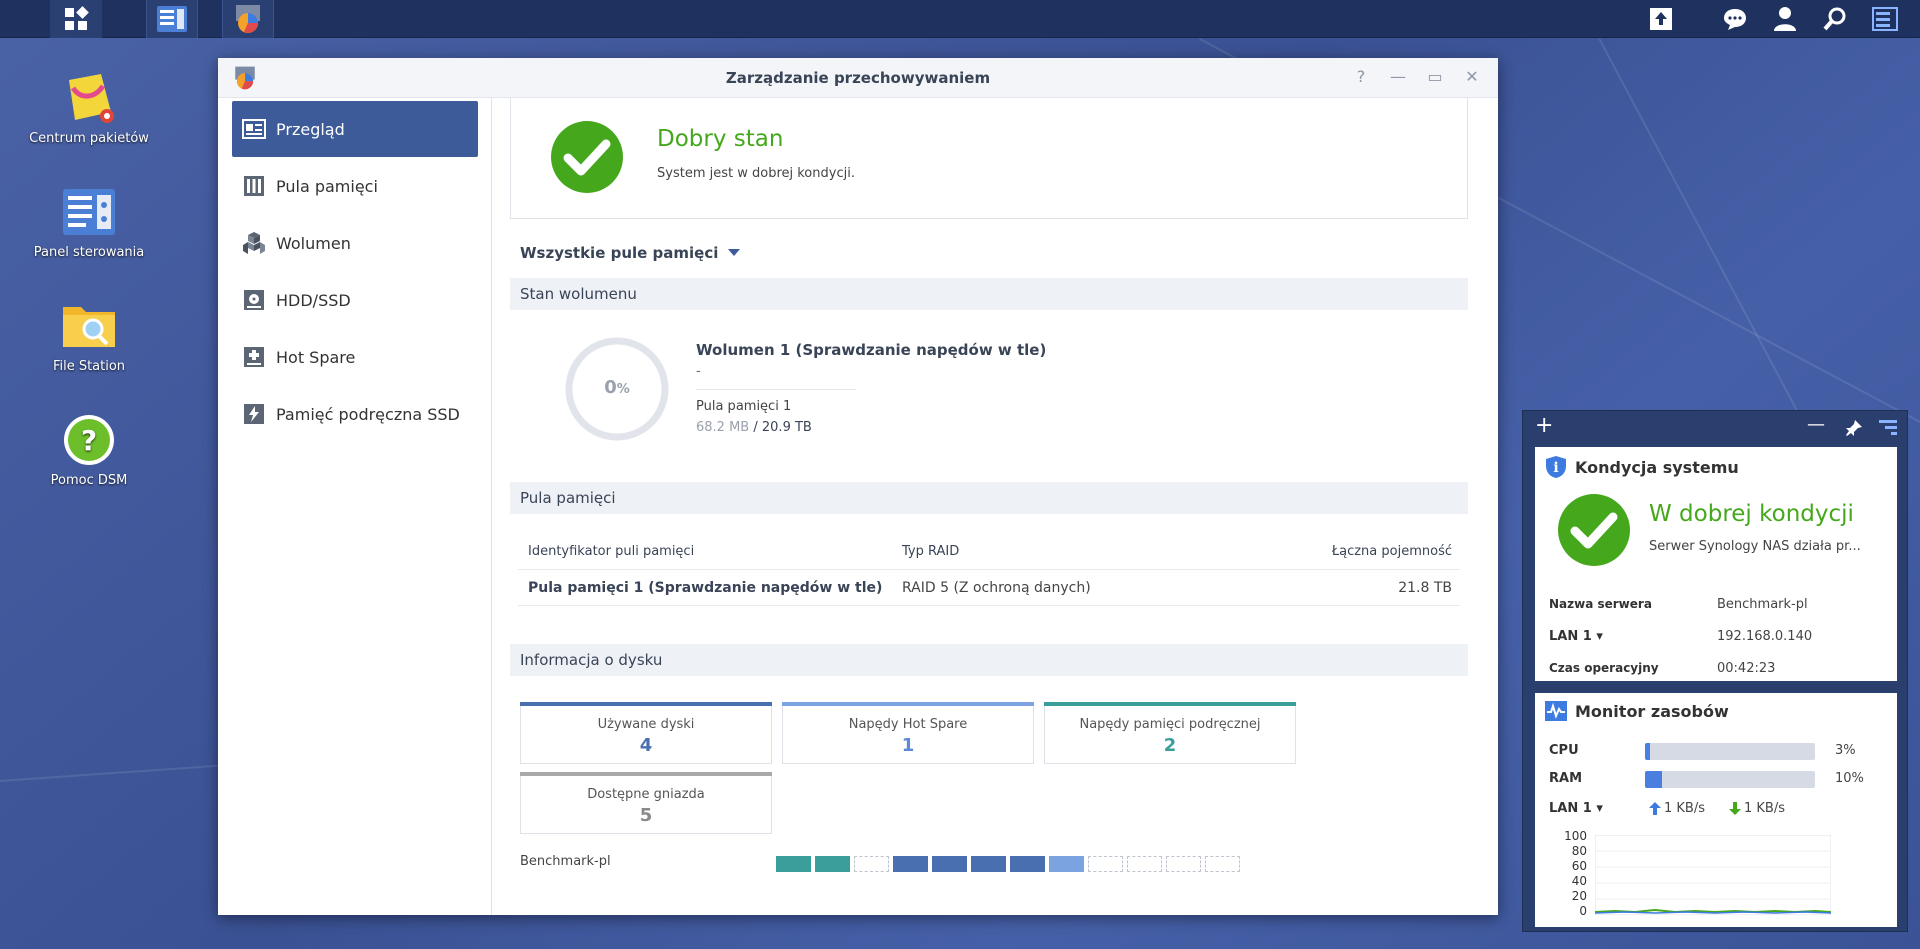 The width and height of the screenshot is (1920, 949). I want to click on server-label: Benchmark-pl, so click(565, 861).